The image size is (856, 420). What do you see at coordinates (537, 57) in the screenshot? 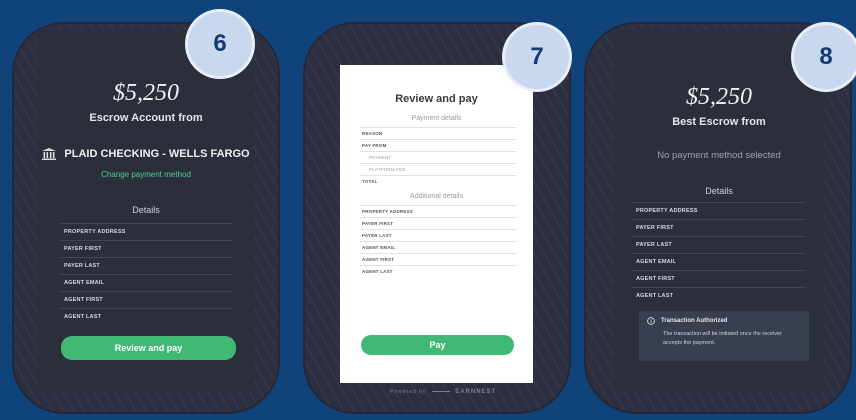
I see `step-badge-7: 7` at bounding box center [537, 57].